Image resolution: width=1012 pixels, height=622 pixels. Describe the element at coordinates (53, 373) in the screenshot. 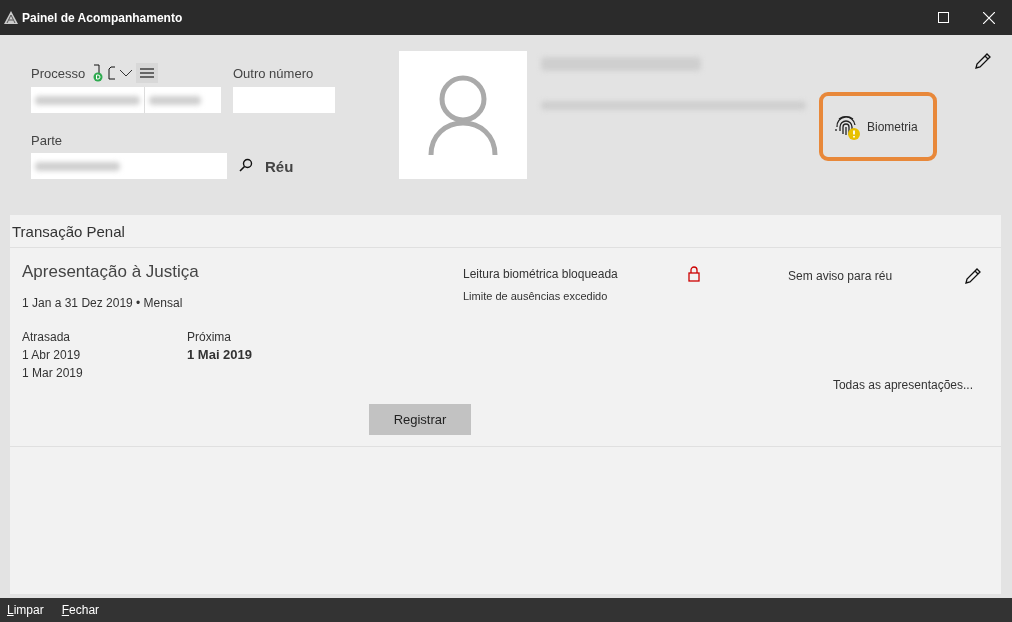

I see `overdue-date: 1 Mar 2019` at that location.